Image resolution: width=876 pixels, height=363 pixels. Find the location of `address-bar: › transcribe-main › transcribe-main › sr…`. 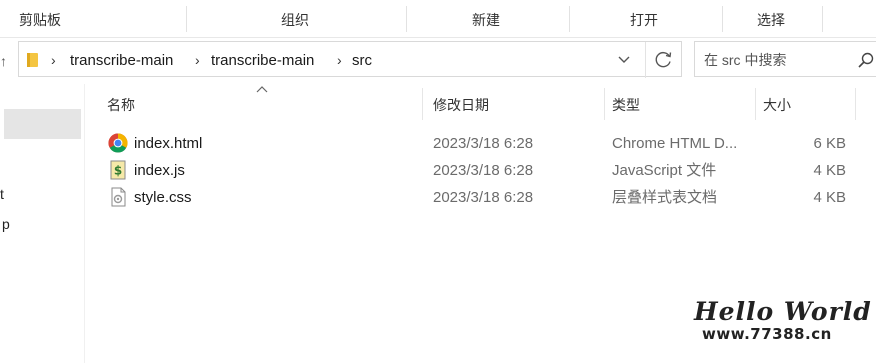

address-bar: › transcribe-main › transcribe-main › sr… is located at coordinates (350, 59).